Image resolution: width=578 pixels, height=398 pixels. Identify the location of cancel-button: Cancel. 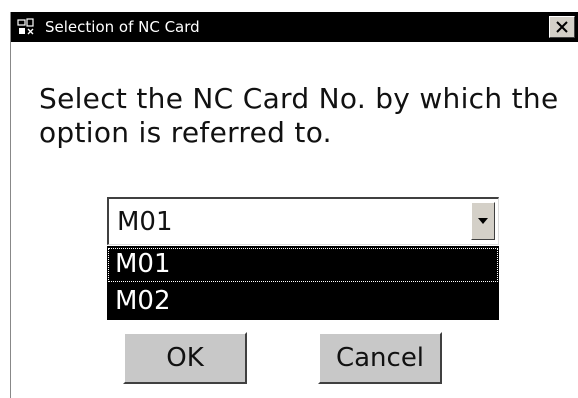
(380, 358).